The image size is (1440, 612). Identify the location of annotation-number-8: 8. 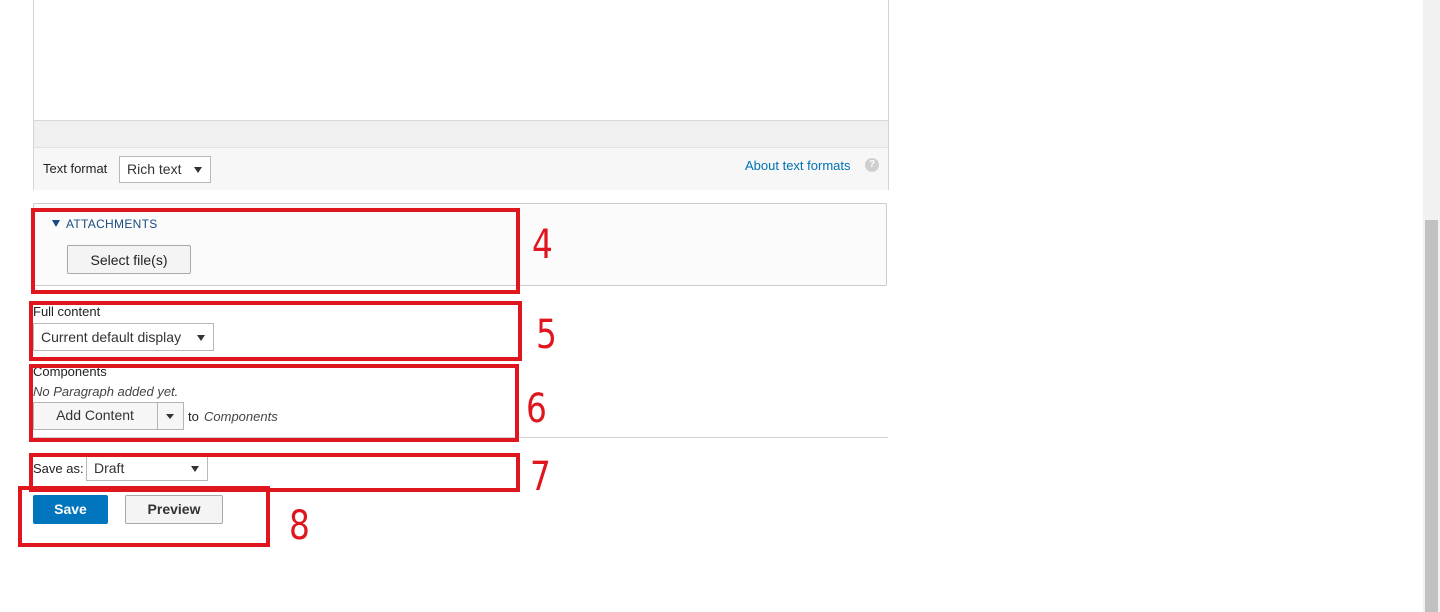
(299, 526).